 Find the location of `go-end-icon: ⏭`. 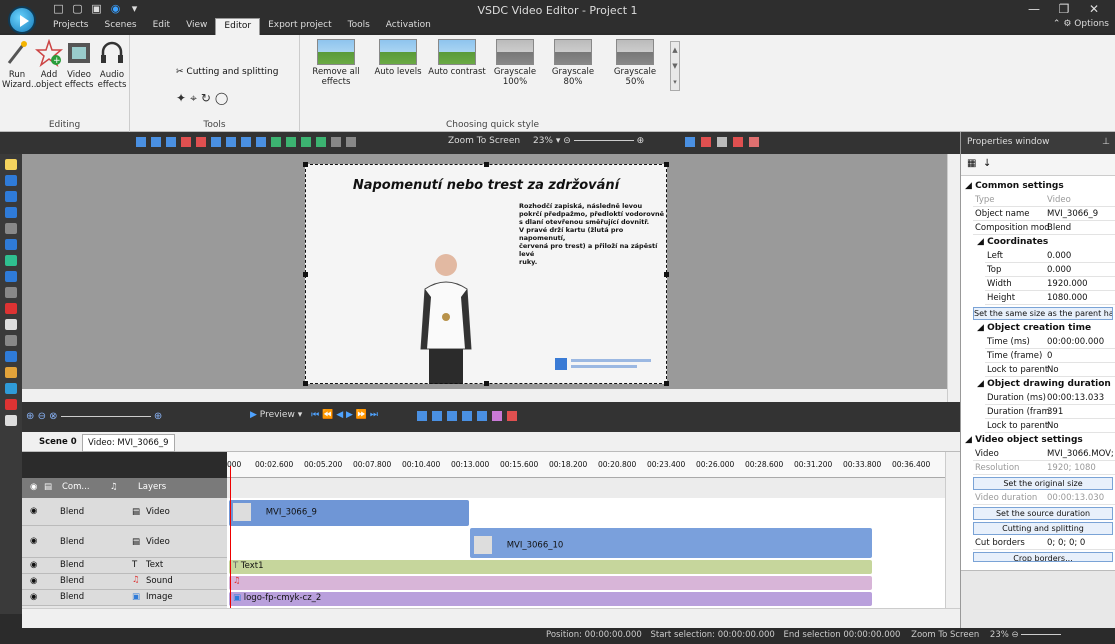

go-end-icon: ⏭ is located at coordinates (374, 415).